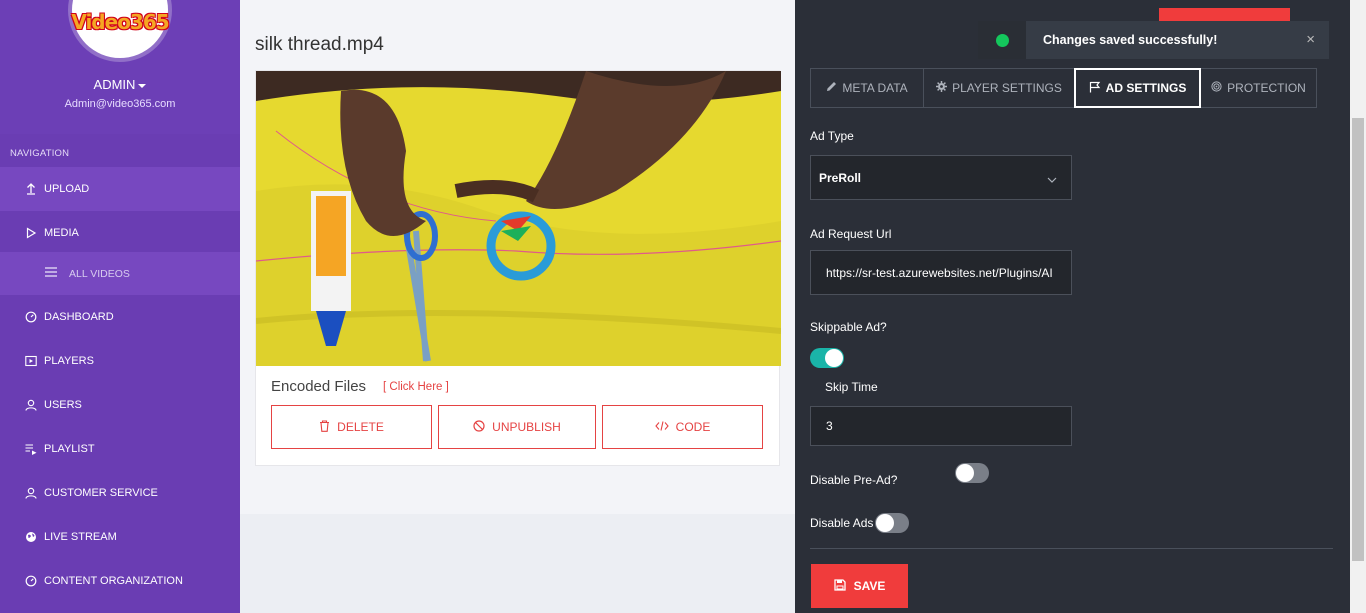 This screenshot has height=613, width=1366. What do you see at coordinates (1358, 339) in the screenshot?
I see `scrollbar-thumb` at bounding box center [1358, 339].